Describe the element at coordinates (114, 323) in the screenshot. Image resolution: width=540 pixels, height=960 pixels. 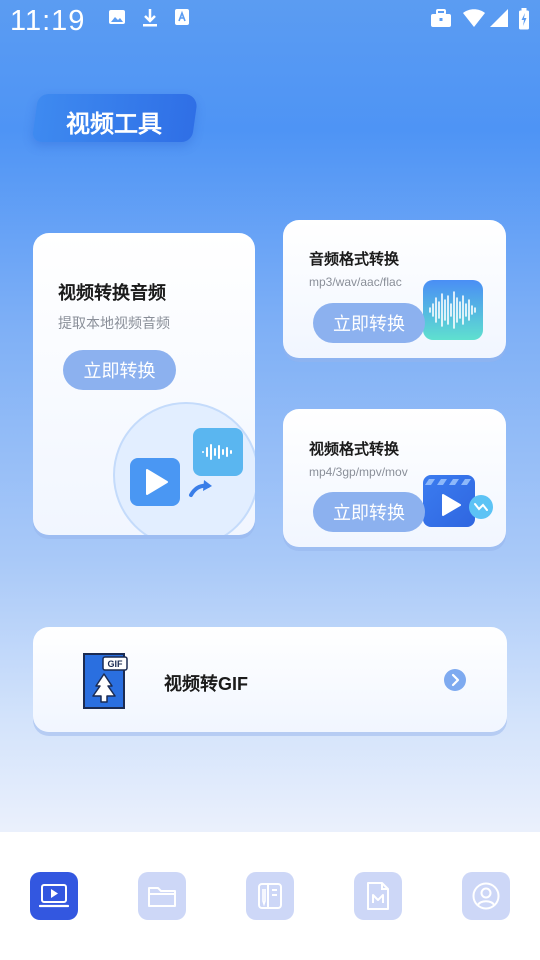
I see `video-to-audio-subtitle: 提取本地视频音频` at that location.